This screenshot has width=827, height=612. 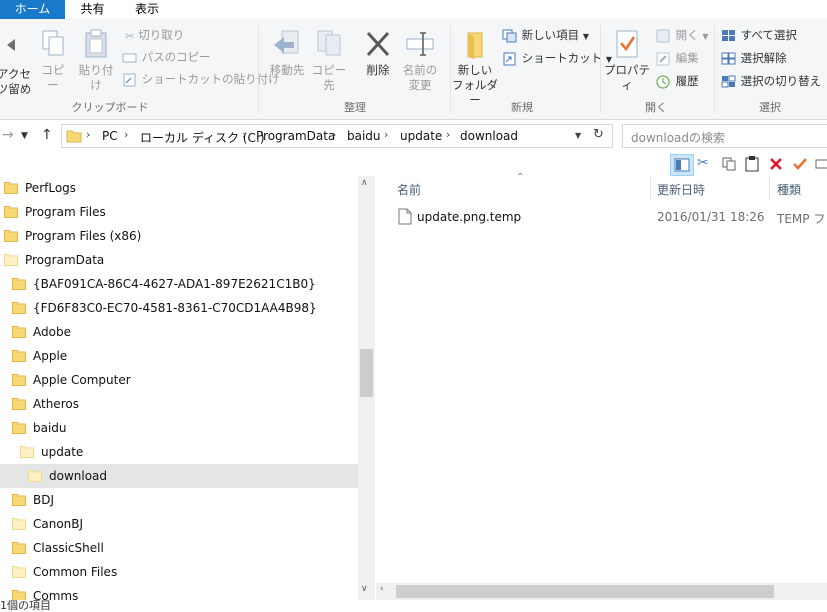 I want to click on edit-button: 編集, so click(x=677, y=58).